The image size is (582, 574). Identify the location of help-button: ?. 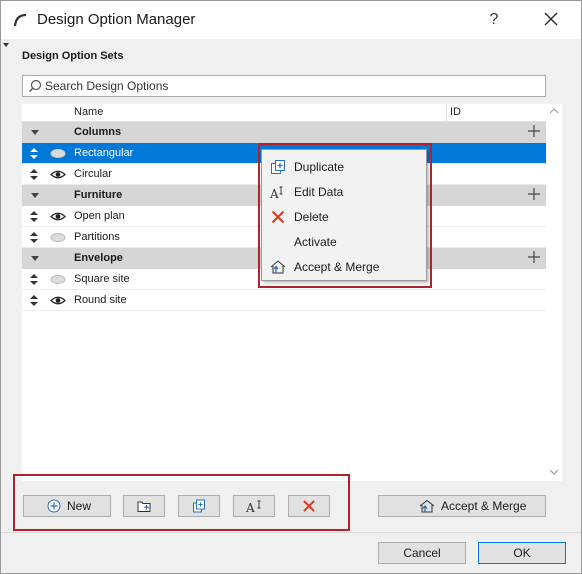
(494, 20).